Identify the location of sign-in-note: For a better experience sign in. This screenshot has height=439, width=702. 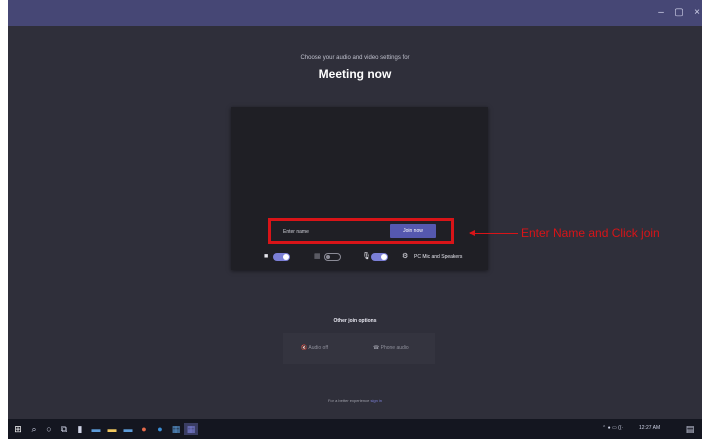
(355, 400).